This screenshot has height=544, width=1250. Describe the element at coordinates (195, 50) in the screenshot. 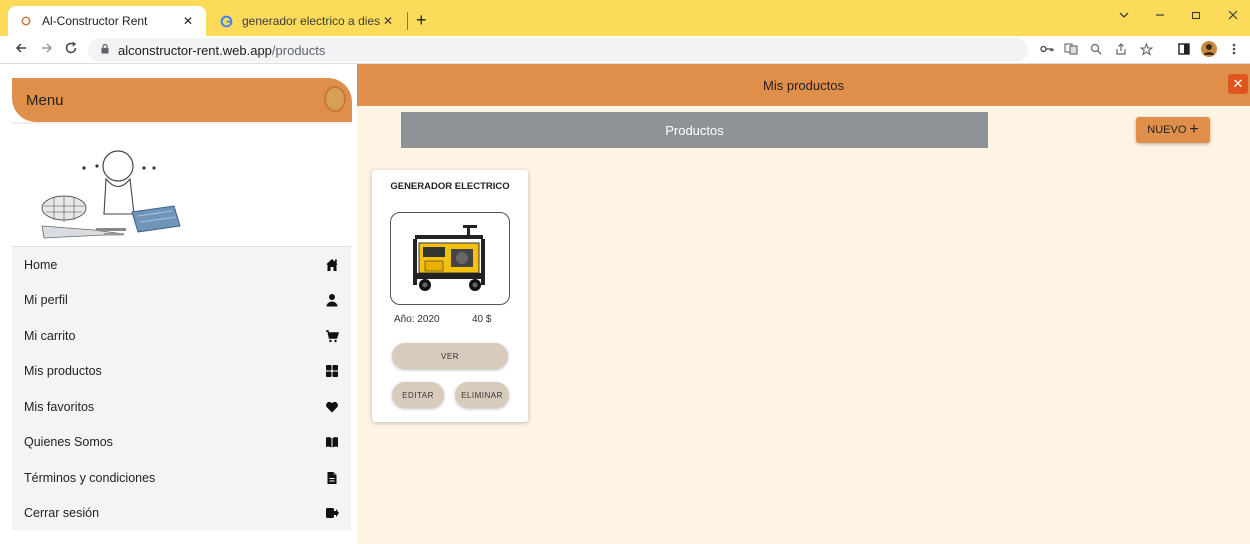

I see `url-host: alconstructor-rent.web.app` at that location.